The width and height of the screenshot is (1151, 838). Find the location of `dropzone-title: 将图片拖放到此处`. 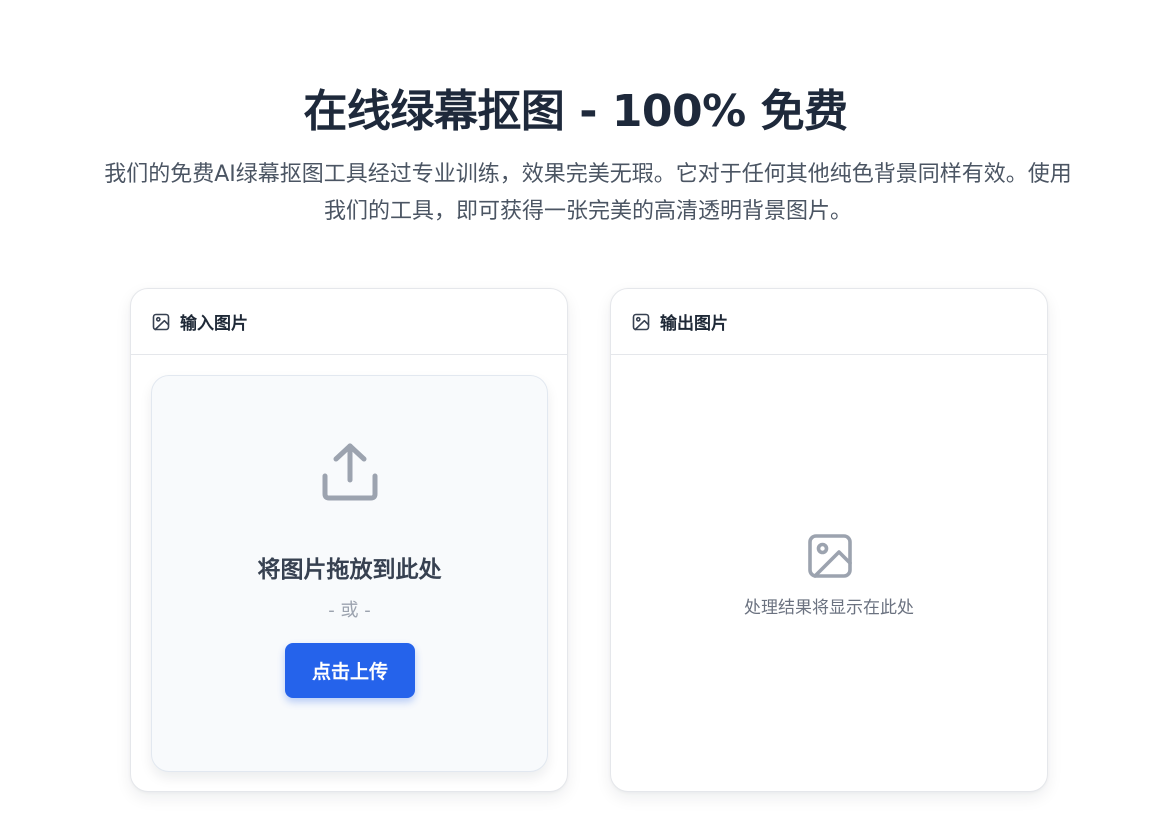

dropzone-title: 将图片拖放到此处 is located at coordinates (349, 570).